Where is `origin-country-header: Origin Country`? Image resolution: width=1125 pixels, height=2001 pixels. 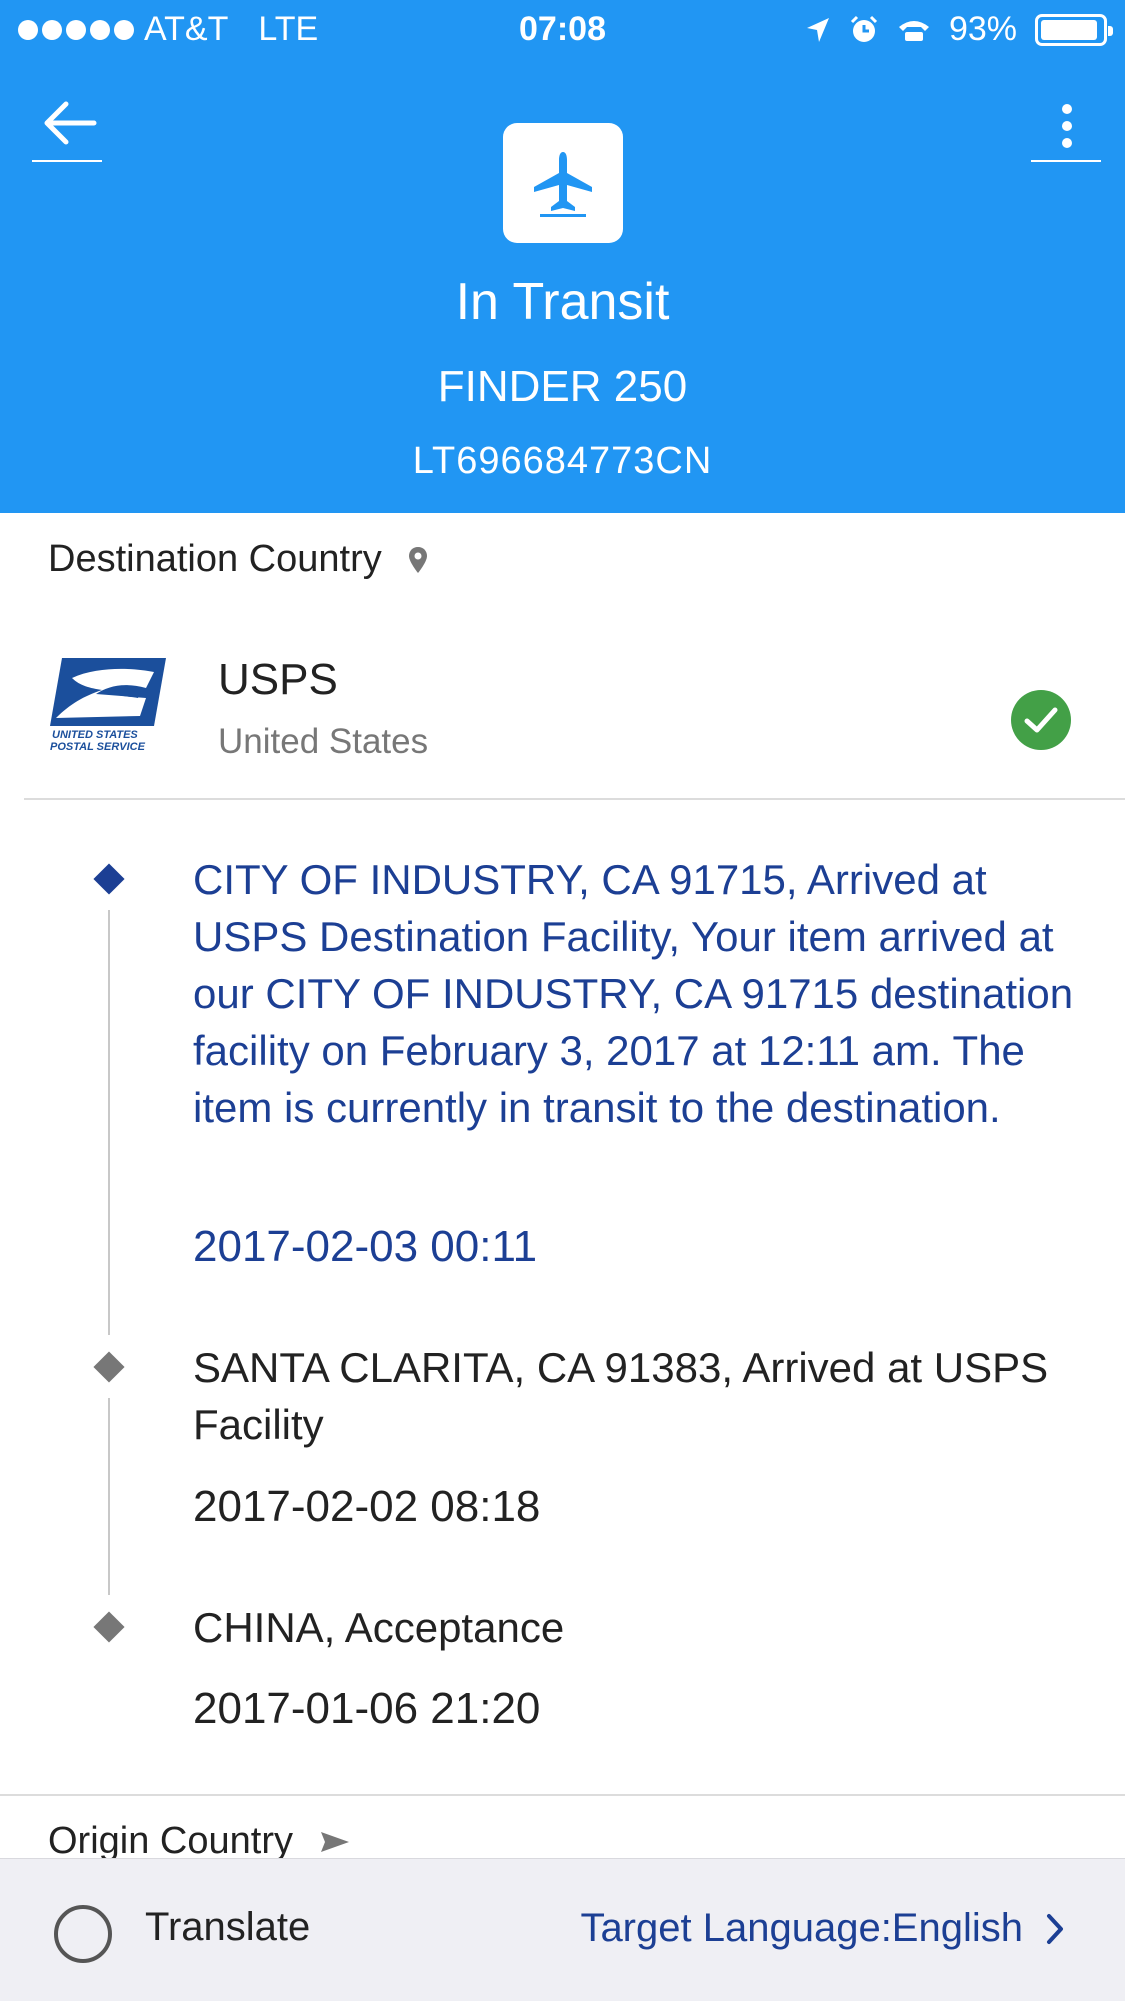
origin-country-header: Origin Country is located at coordinates (199, 1841).